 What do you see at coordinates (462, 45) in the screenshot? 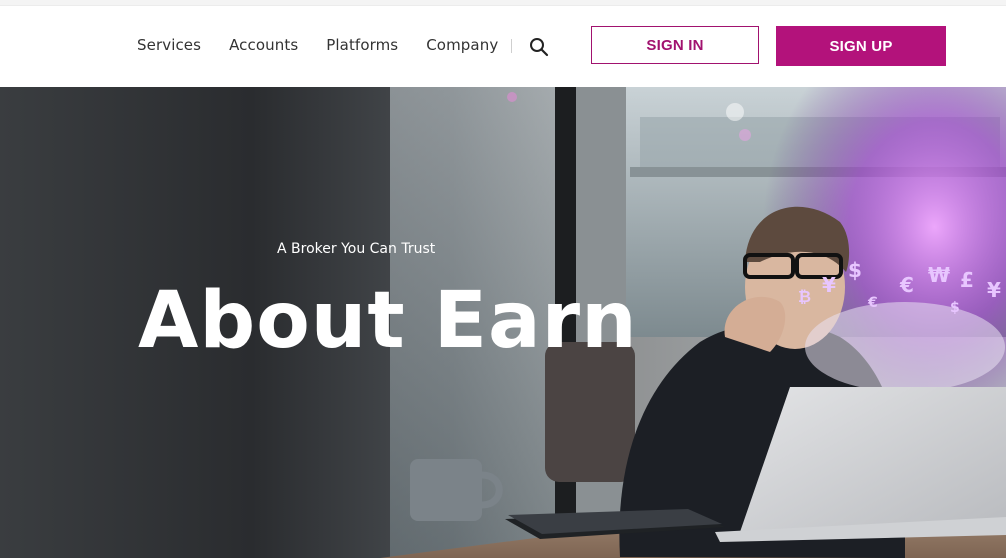
I see `nav-item-company: Company` at bounding box center [462, 45].